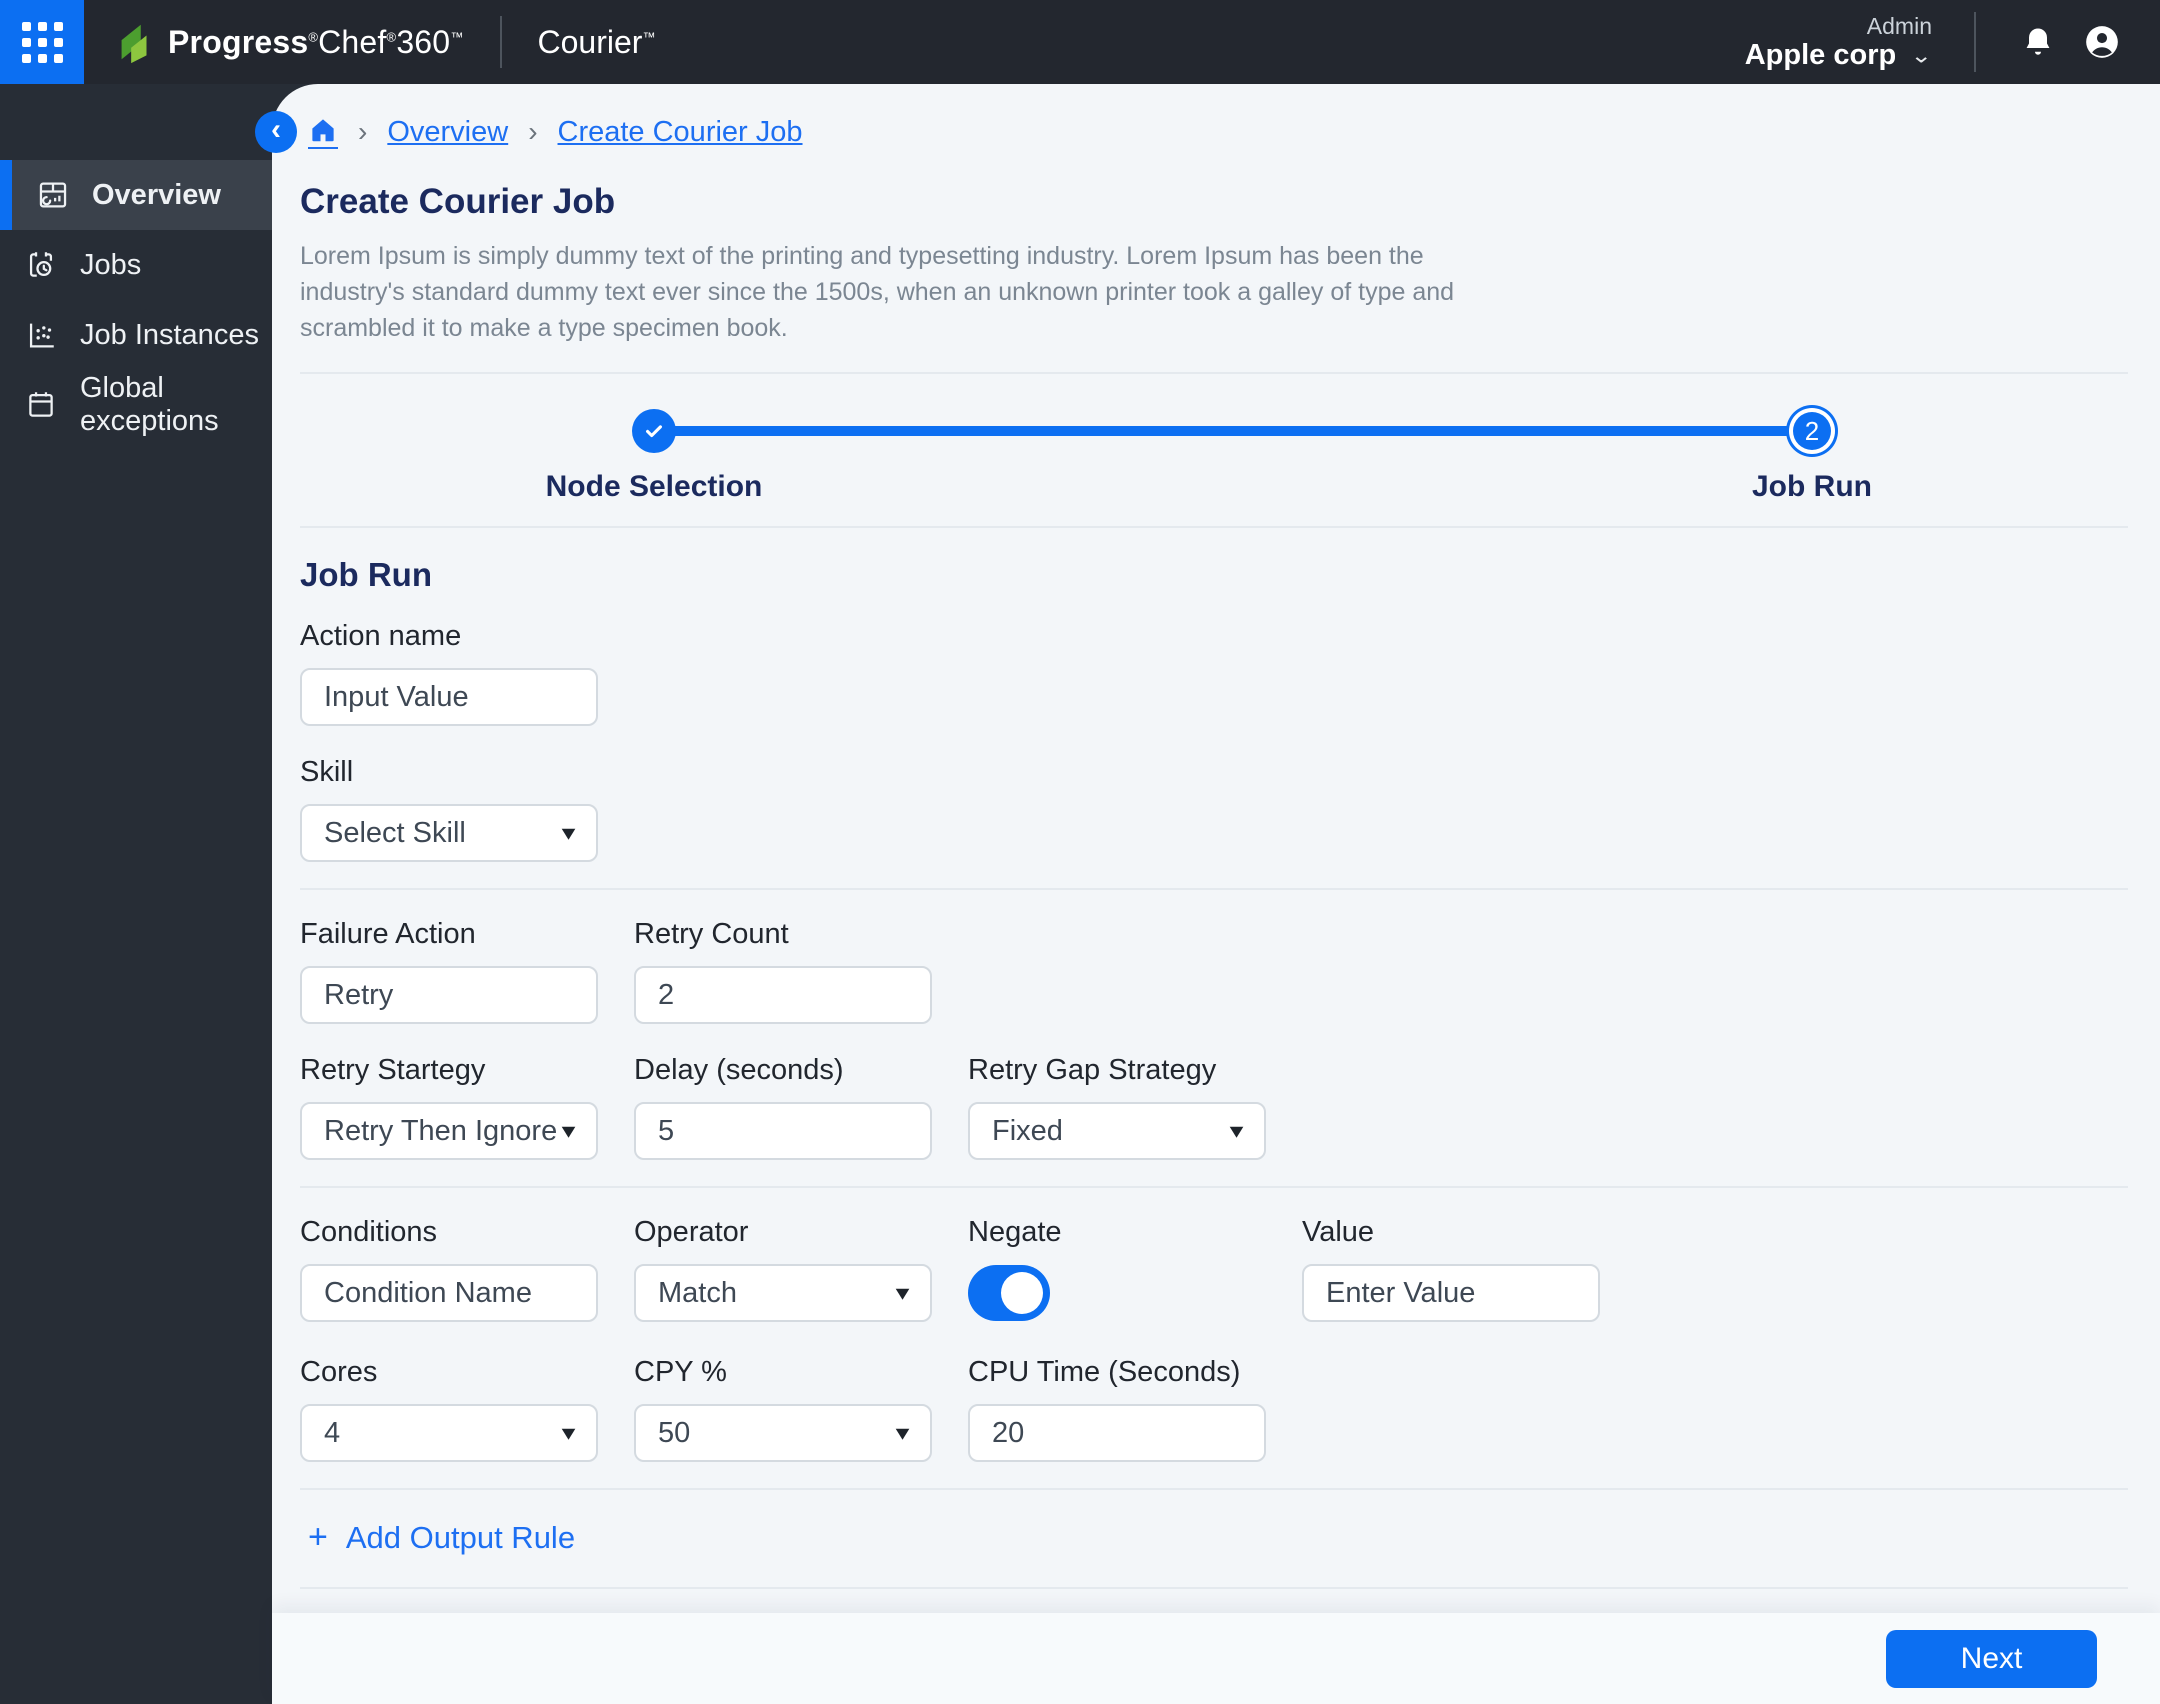  I want to click on breadcrumb-home-link, so click(323, 132).